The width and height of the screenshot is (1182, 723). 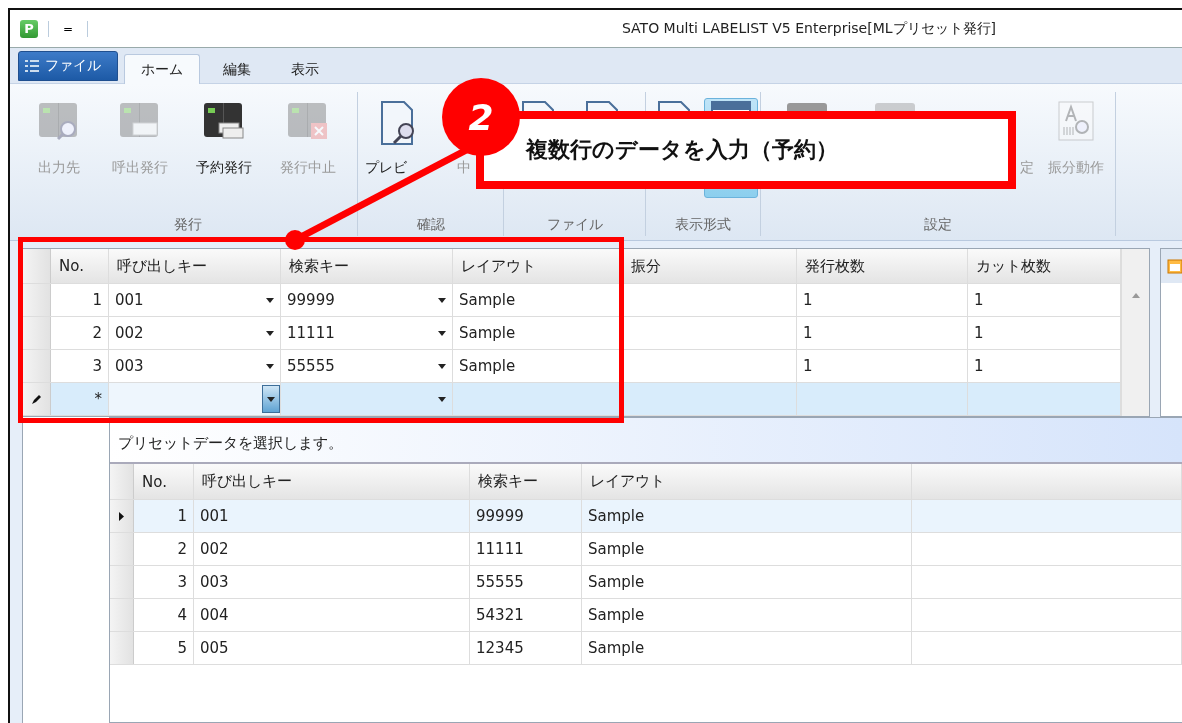 What do you see at coordinates (430, 225) in the screenshot?
I see `group-label: 確認` at bounding box center [430, 225].